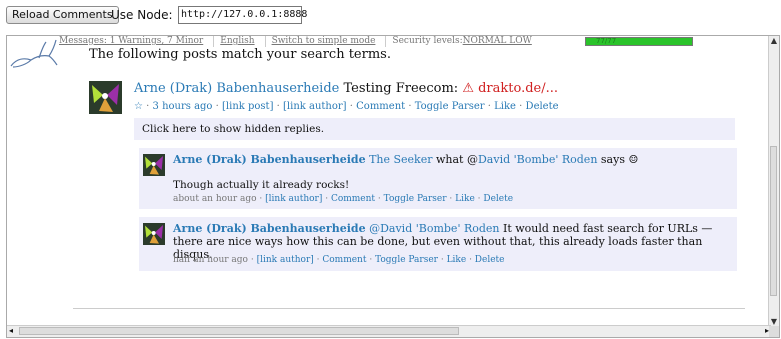  I want to click on security-levels-link: NORMAL LOW, so click(497, 41).